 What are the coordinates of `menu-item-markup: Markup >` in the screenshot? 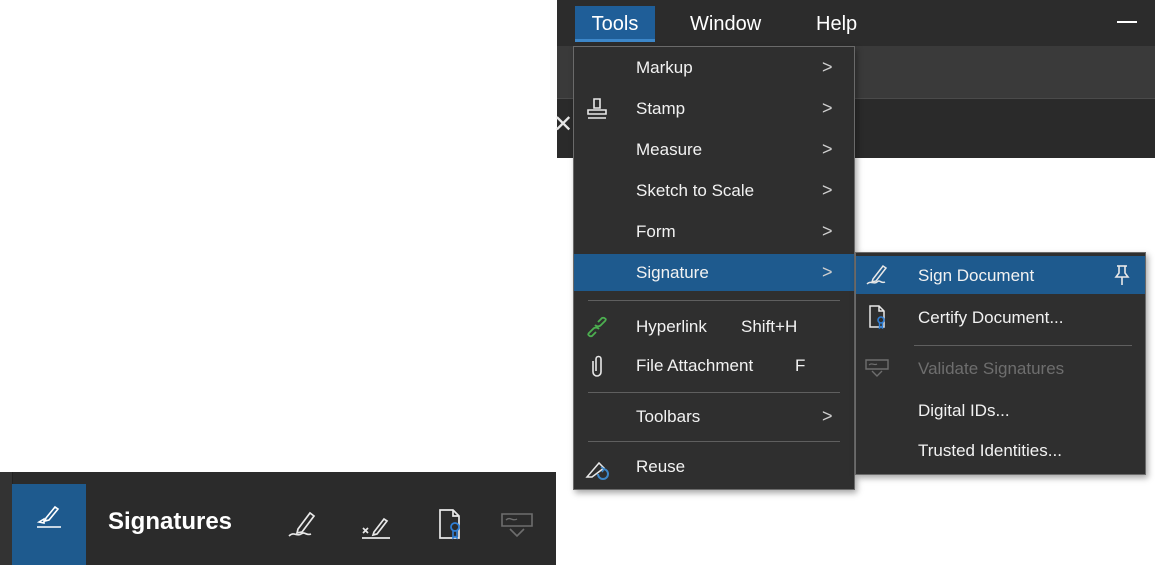 It's located at (714, 67).